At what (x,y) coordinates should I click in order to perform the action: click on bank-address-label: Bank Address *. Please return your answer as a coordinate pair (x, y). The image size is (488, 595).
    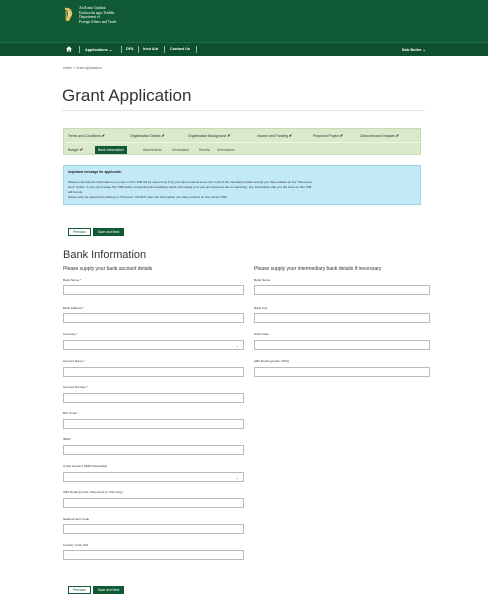
    Looking at the image, I should click on (73, 308).